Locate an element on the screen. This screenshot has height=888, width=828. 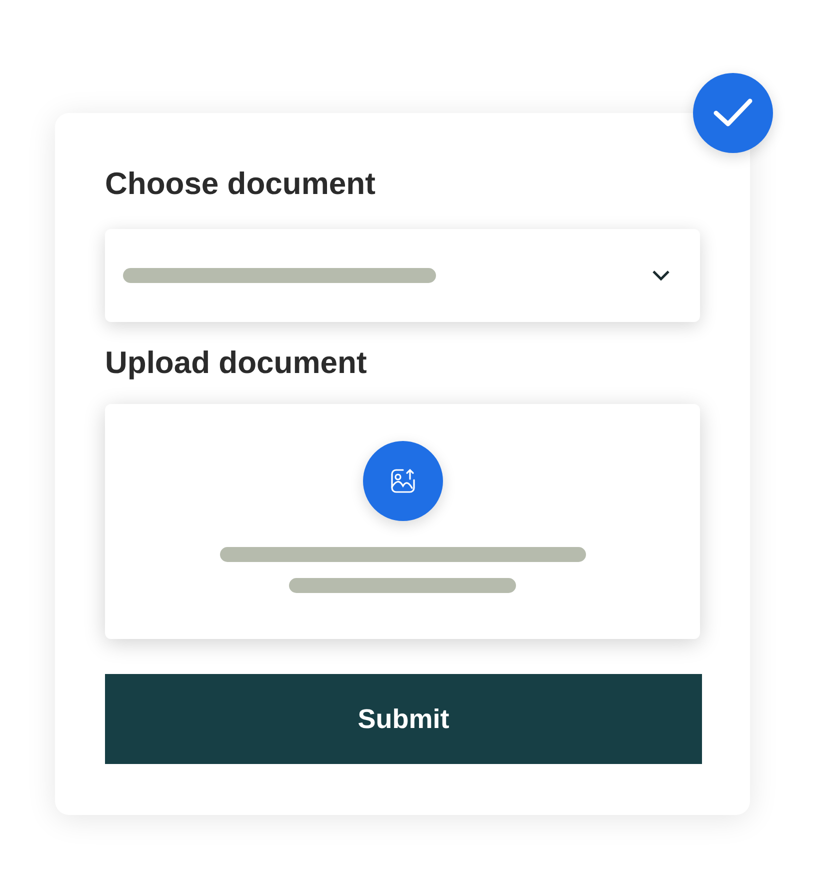
upload-document-label: Upload document is located at coordinates (236, 363).